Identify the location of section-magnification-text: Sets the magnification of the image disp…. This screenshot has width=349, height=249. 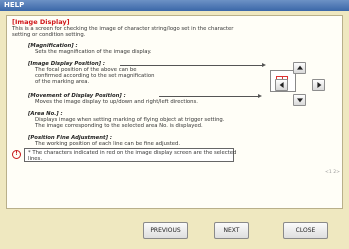
(93, 52).